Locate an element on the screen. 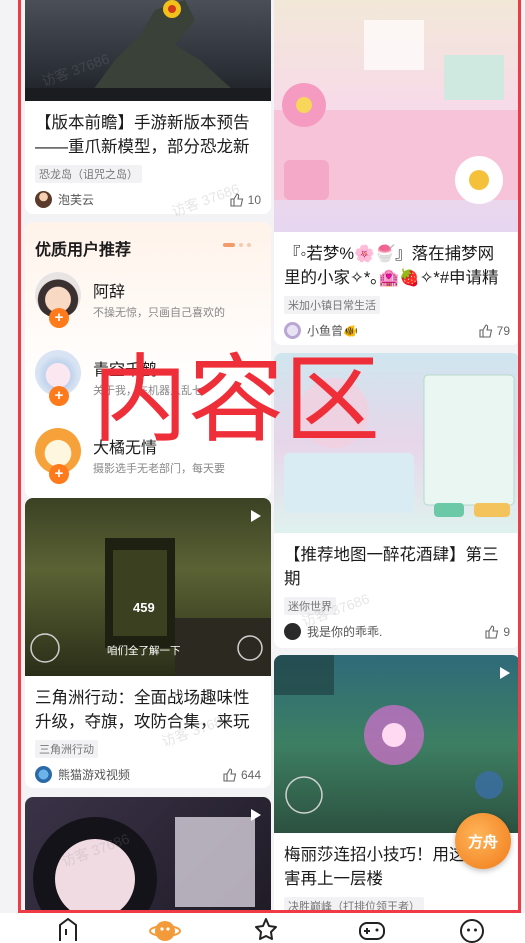 Image resolution: width=525 pixels, height=943 pixels. card-tag: 迷你世界 is located at coordinates (310, 606).